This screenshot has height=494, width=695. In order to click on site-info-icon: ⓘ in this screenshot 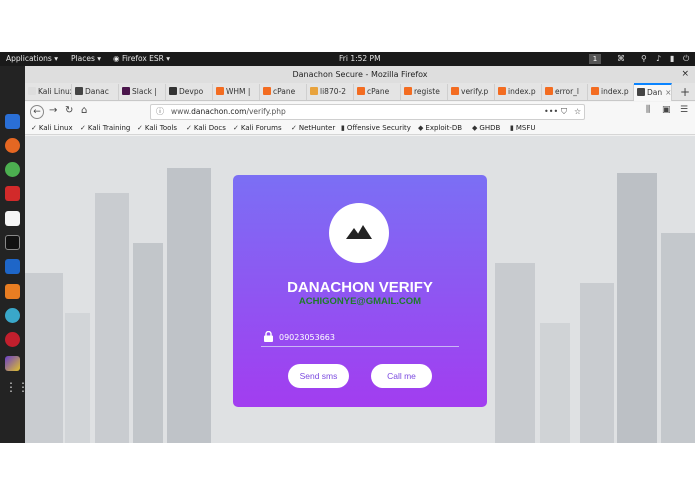, I will do `click(160, 112)`.